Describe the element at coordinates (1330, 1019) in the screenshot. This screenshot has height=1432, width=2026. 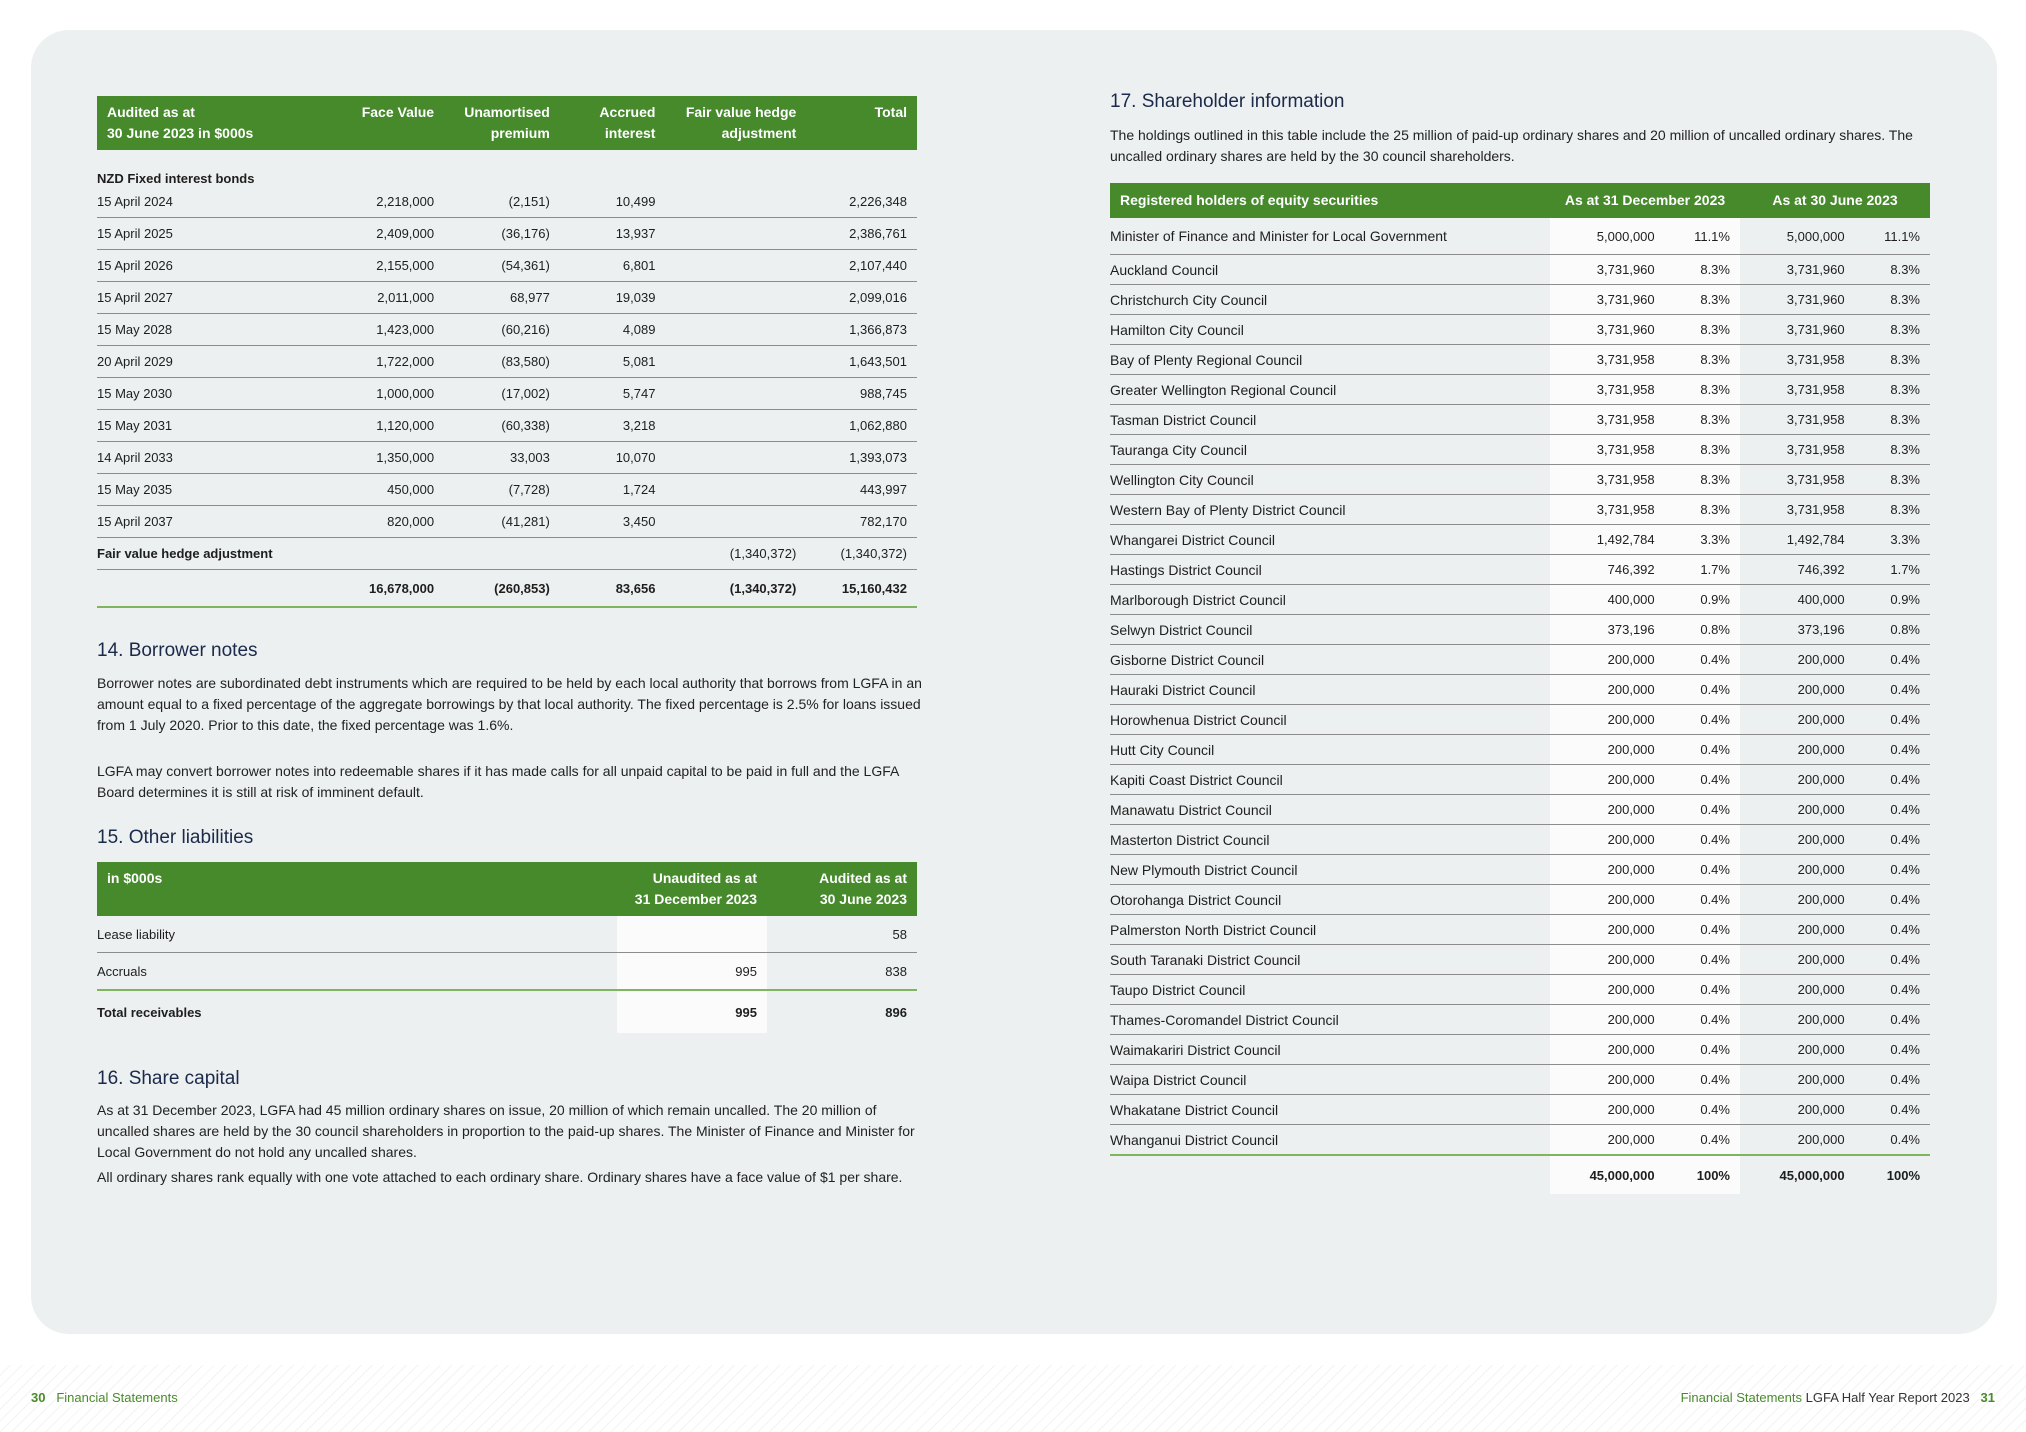
I see `holder-name: Thames-Coromandel District Council` at that location.